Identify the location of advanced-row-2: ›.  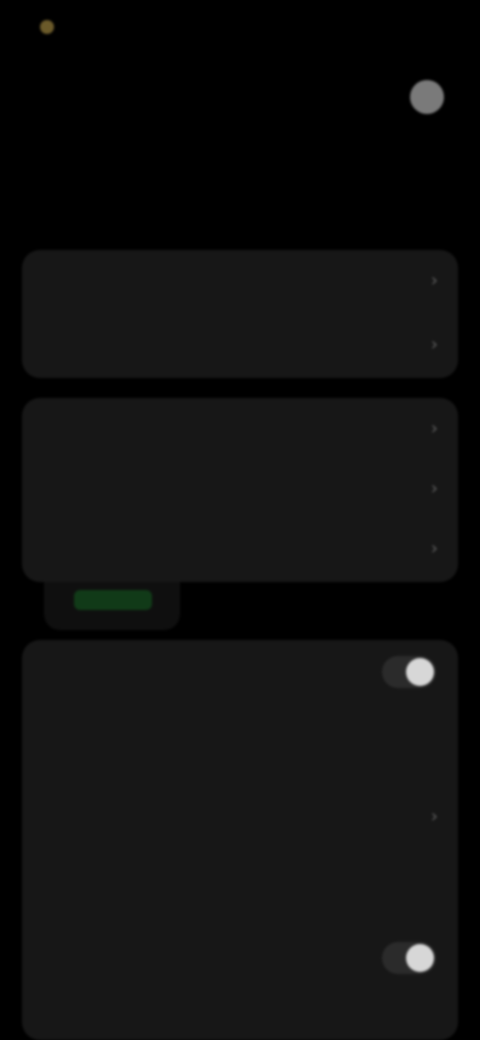
(240, 818).